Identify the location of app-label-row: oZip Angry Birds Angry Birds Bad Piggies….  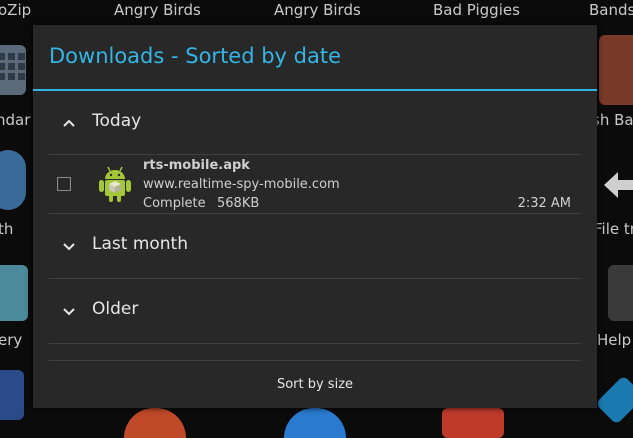
(316, 12).